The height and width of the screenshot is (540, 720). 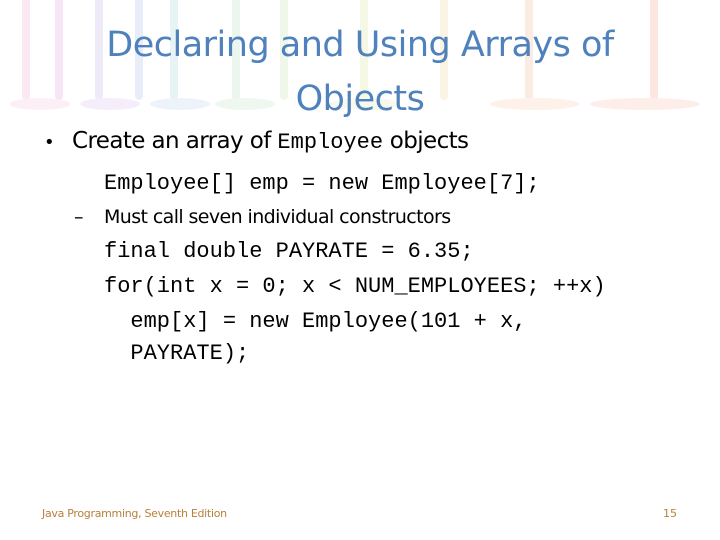 What do you see at coordinates (315, 321) in the screenshot?
I see `code-line: emp[x] = new Employee(101 + x,` at bounding box center [315, 321].